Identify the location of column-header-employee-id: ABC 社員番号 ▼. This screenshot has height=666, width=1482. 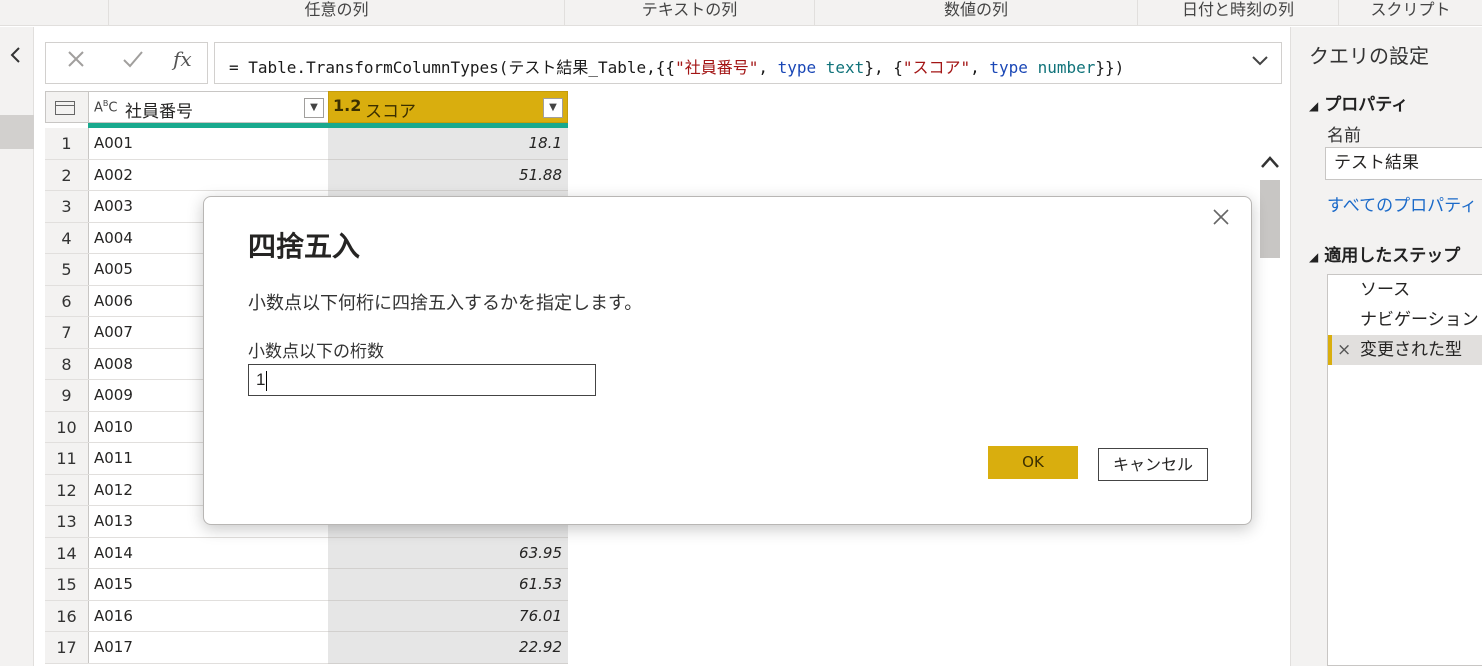
(208, 107).